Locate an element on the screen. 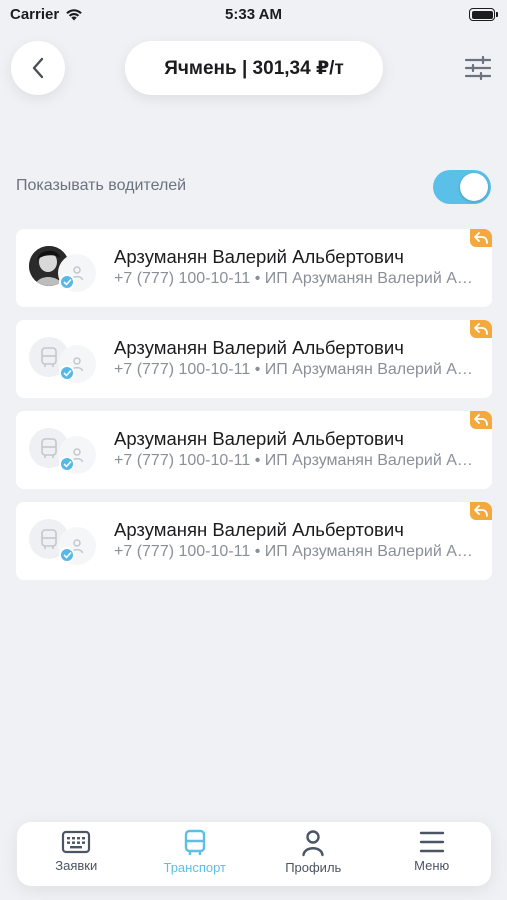  show-drivers-label: Показывать водителей is located at coordinates (101, 185).